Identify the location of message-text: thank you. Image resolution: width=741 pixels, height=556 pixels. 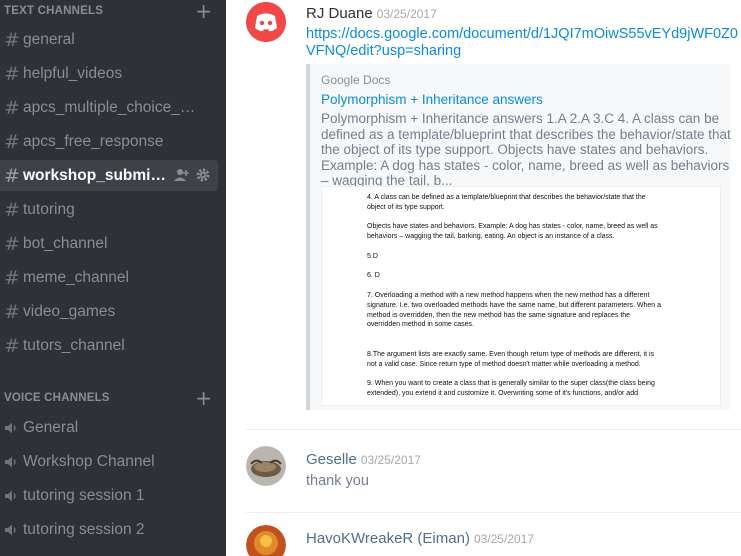
(337, 481).